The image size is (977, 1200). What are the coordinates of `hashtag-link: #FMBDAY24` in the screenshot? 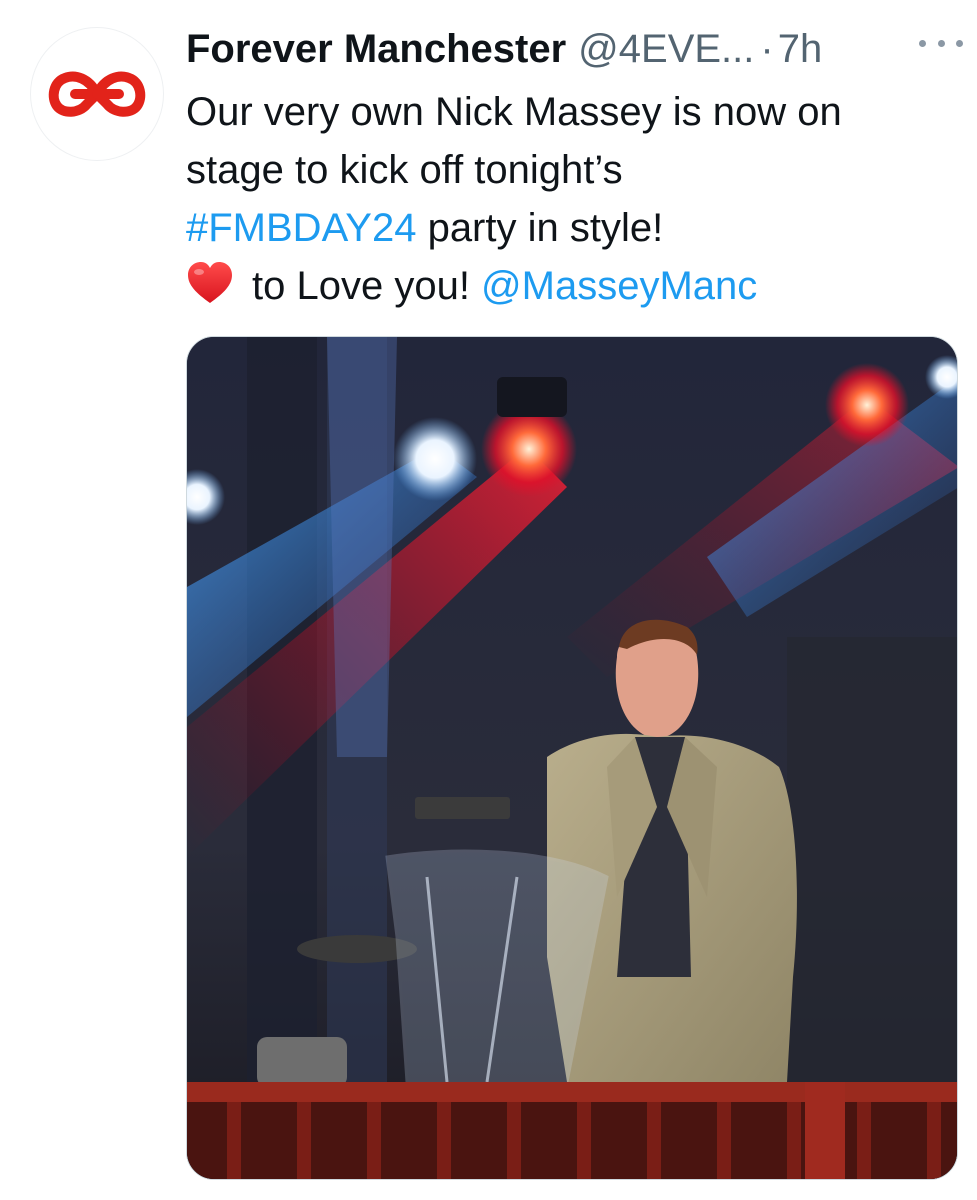 It's located at (301, 228).